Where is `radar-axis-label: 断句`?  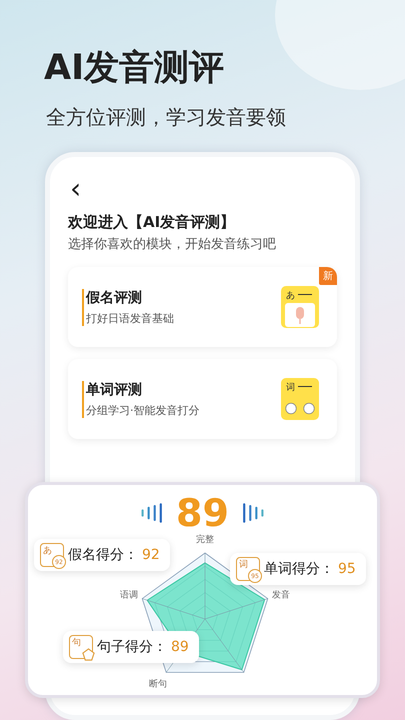 radar-axis-label: 断句 is located at coordinates (157, 685).